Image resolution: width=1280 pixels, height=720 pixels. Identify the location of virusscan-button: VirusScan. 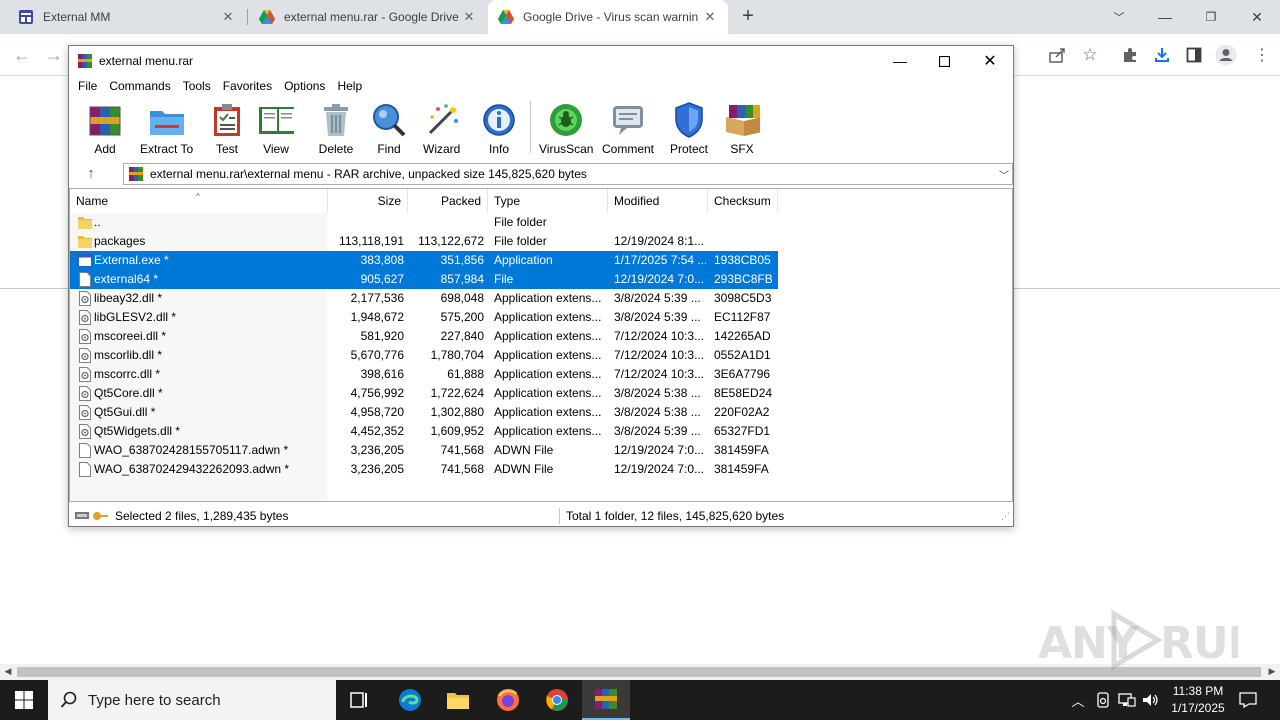
(566, 129).